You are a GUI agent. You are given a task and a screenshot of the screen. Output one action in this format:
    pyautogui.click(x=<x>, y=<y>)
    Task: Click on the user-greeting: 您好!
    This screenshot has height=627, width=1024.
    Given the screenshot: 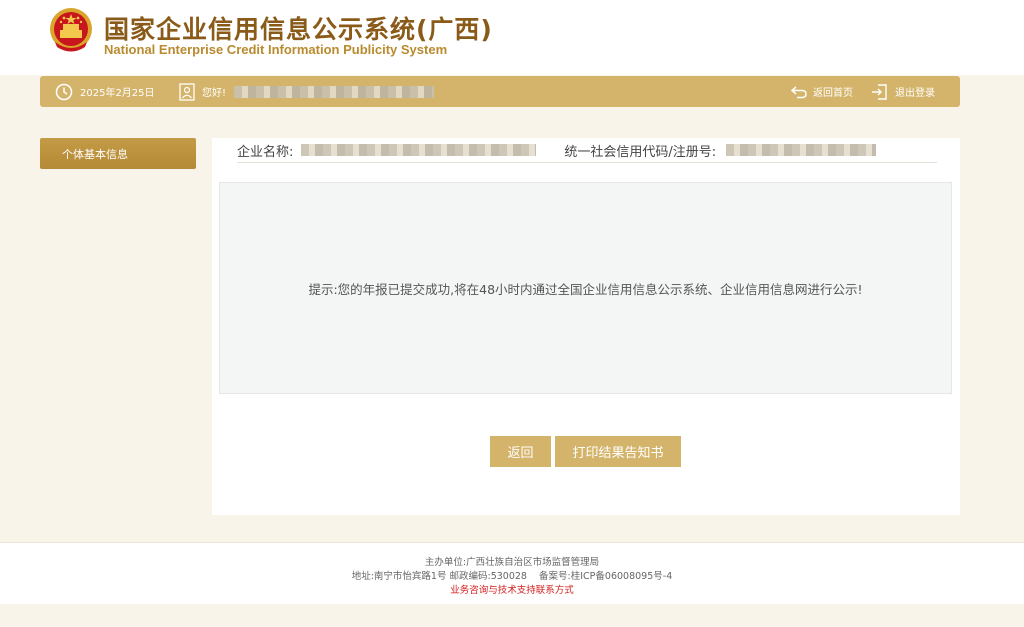 What is the action you would take?
    pyautogui.click(x=307, y=91)
    